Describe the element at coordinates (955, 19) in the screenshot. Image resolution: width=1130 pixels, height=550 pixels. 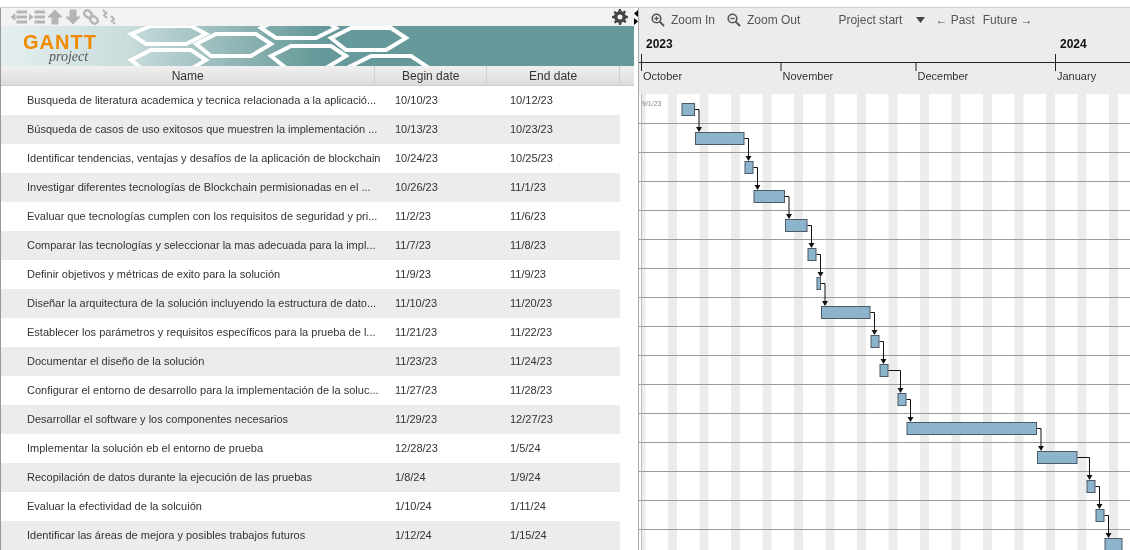
I see `past-button: ← Past` at that location.